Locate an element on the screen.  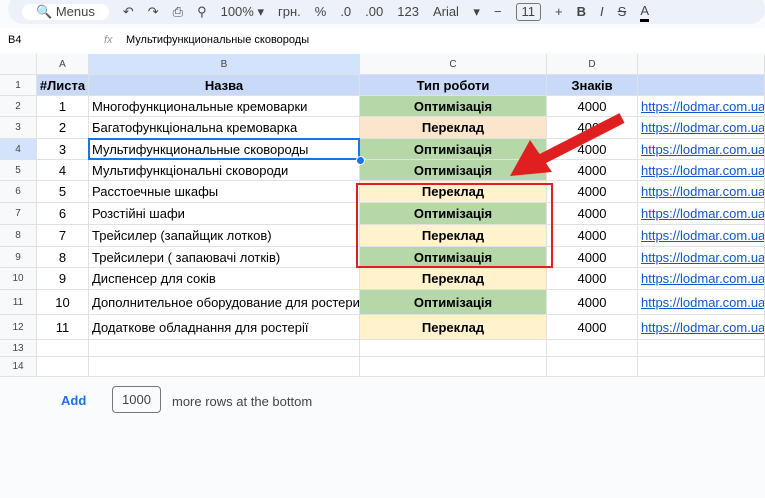
undo-icon: ↶ is located at coordinates (128, 12).